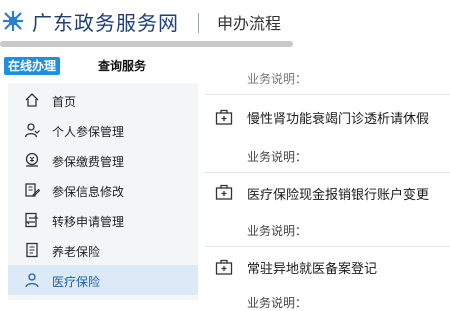  I want to click on sidebar-item-label: 参保缴费管理, so click(88, 162).